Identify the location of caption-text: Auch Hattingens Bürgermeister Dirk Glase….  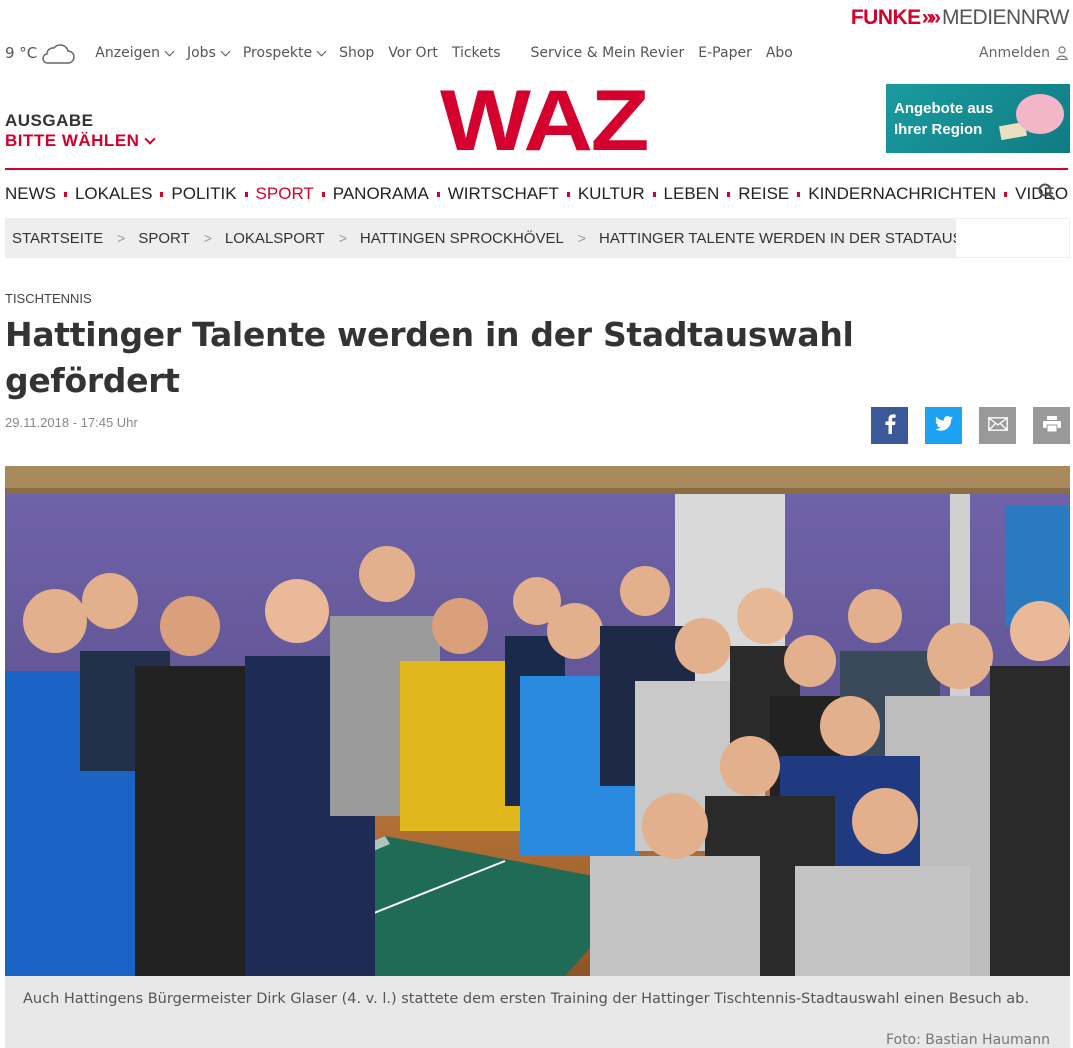
(526, 999).